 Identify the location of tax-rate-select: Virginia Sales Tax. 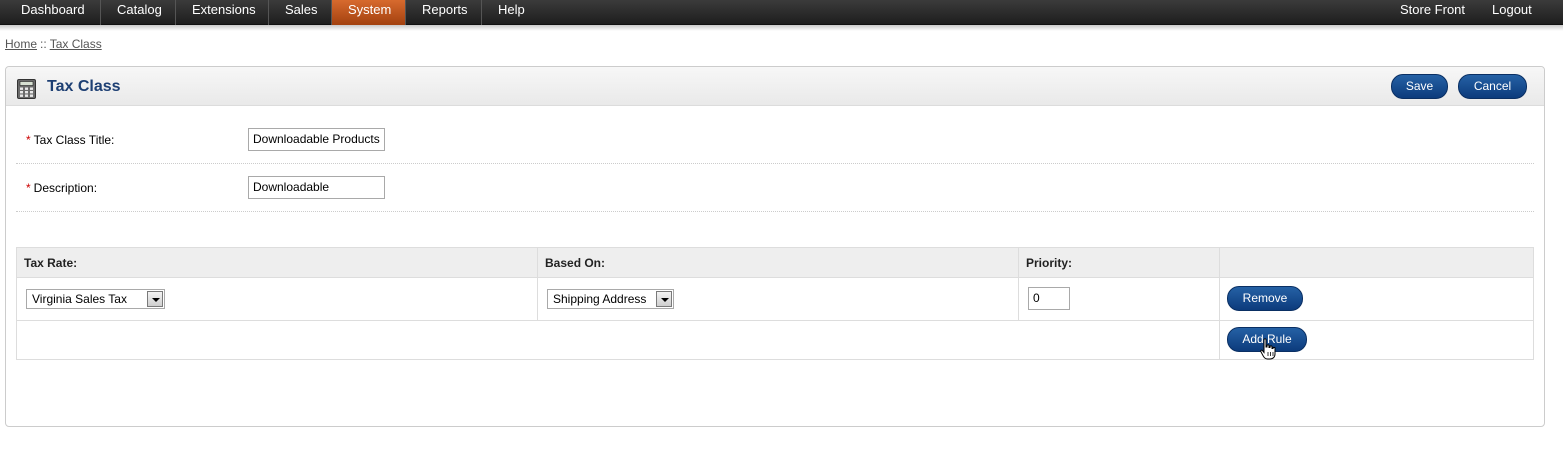
(95, 299).